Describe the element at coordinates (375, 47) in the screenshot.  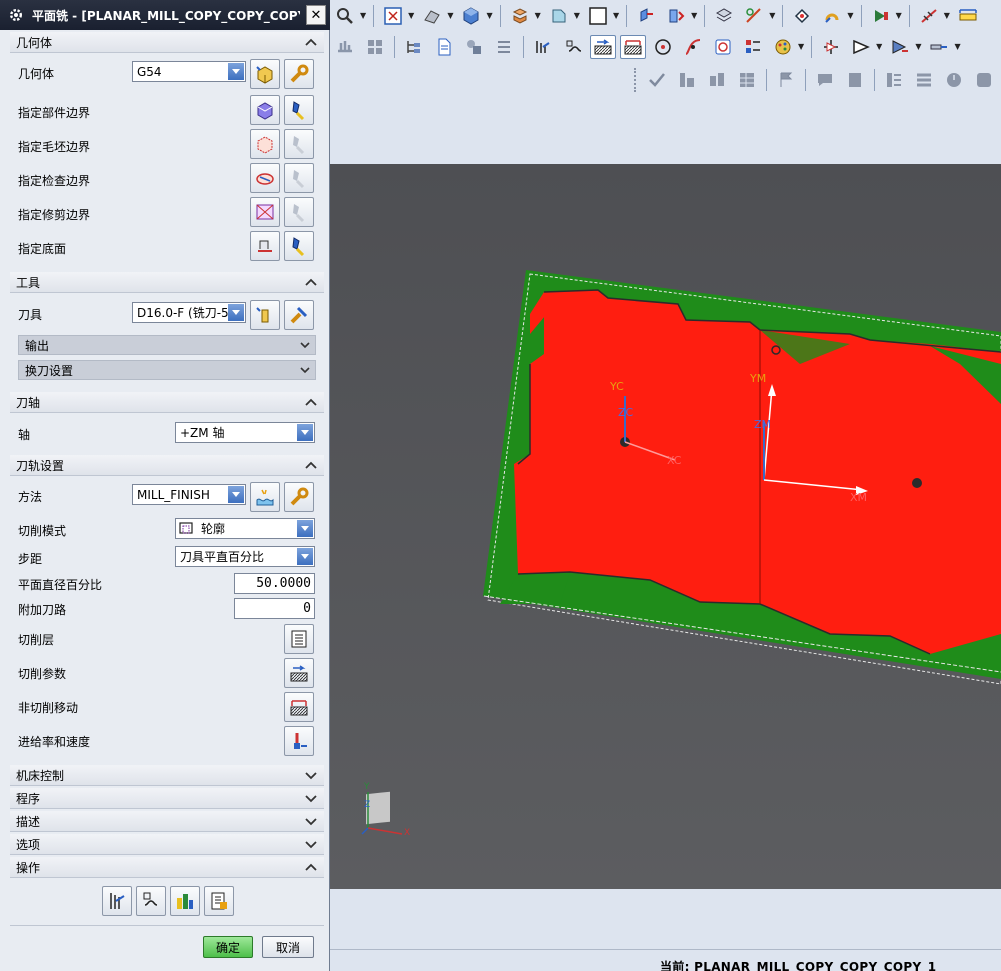
I see `grid-icon` at that location.